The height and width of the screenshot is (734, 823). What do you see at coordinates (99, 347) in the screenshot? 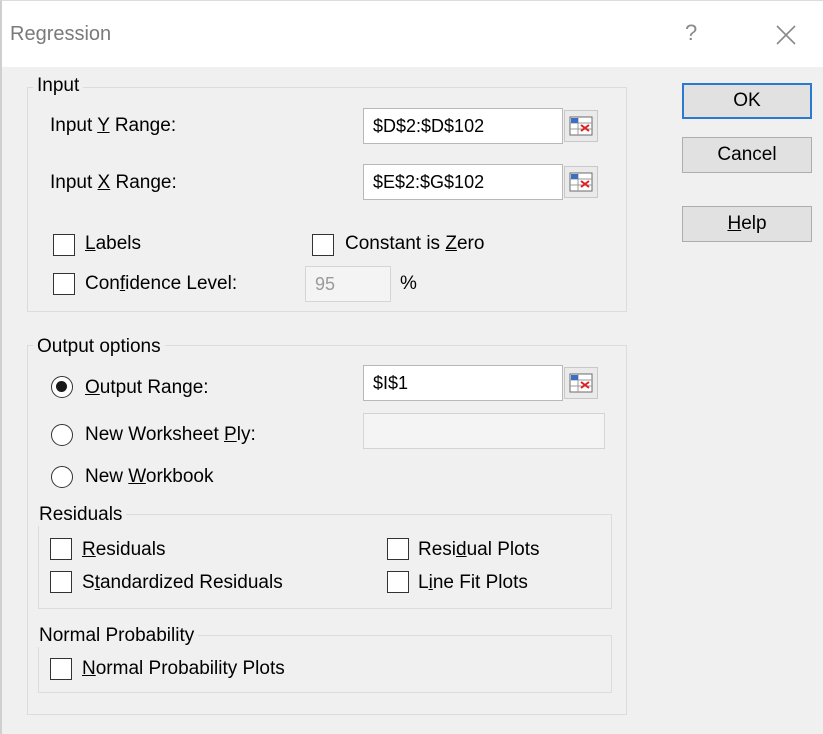
I see `output-options-label: Output options` at bounding box center [99, 347].